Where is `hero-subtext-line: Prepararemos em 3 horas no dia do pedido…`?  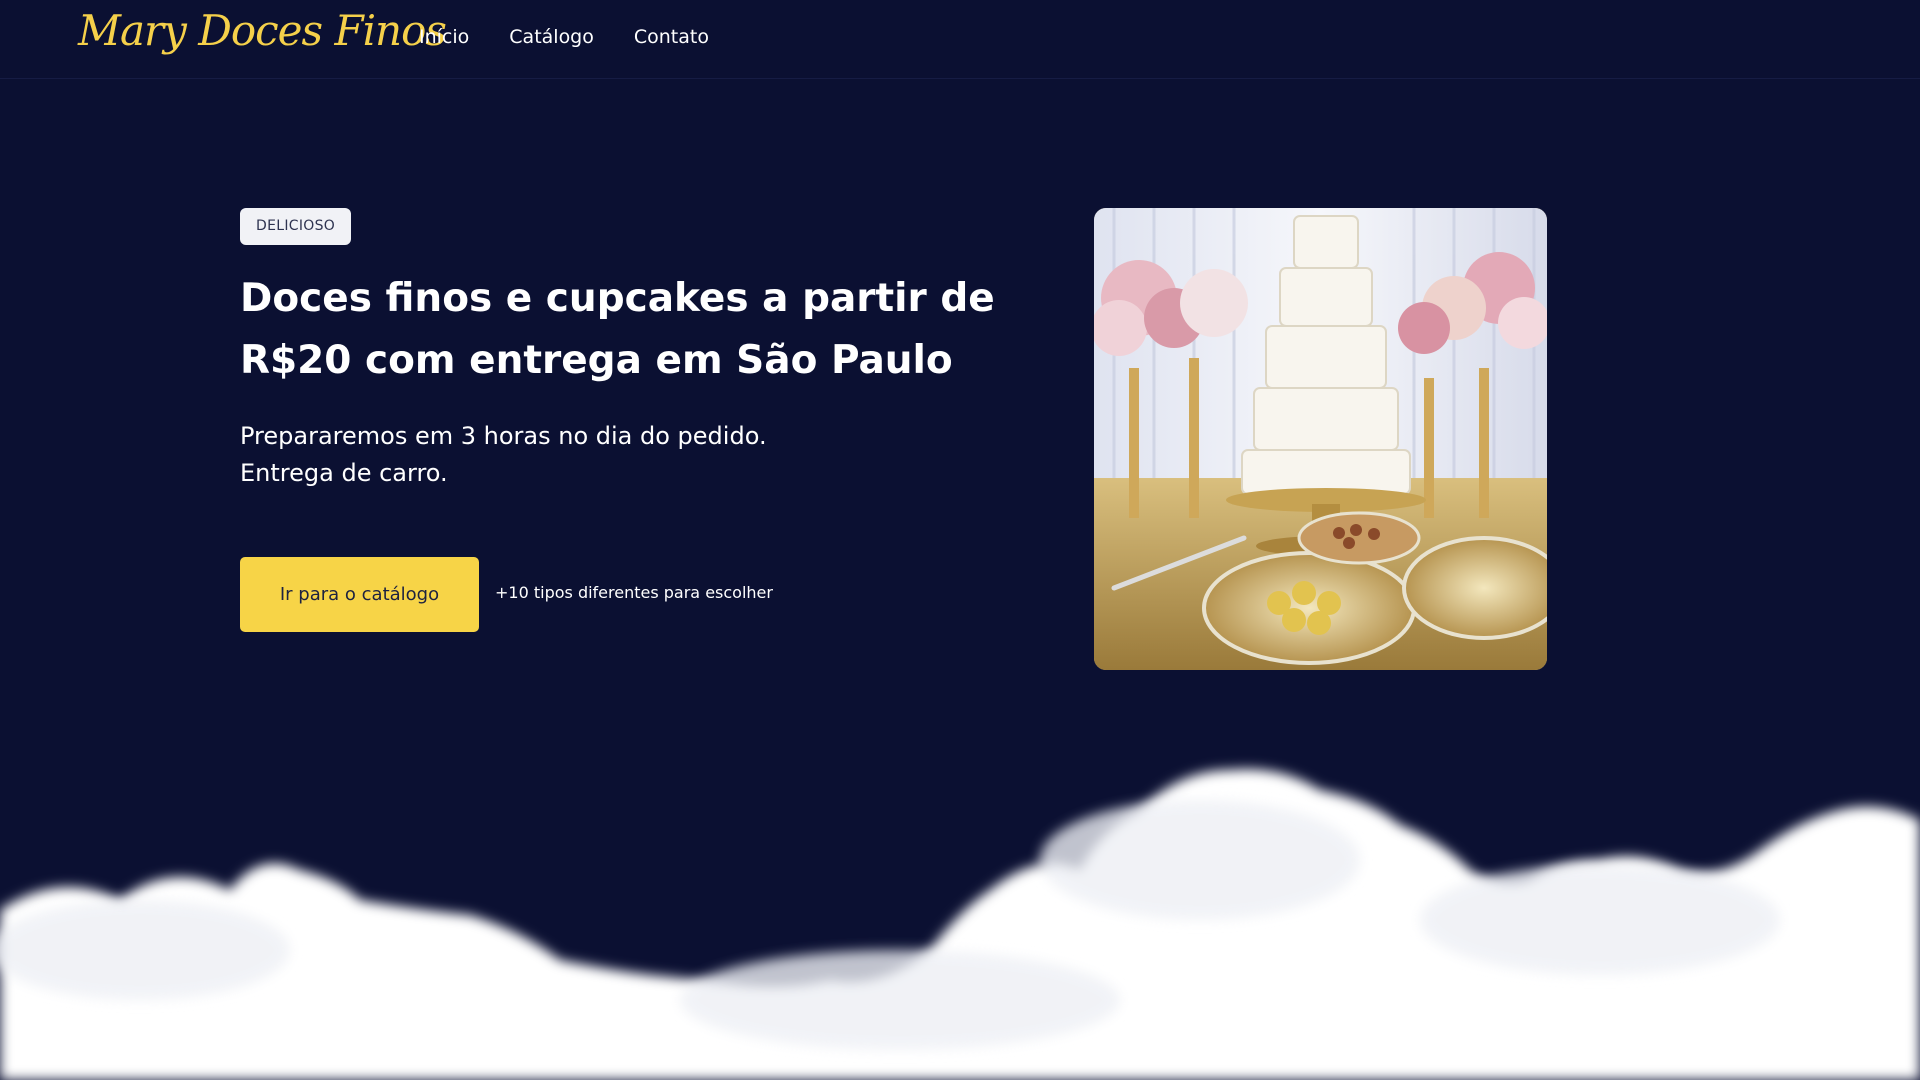
hero-subtext-line: Prepararemos em 3 horas no dia do pedido… is located at coordinates (503, 436).